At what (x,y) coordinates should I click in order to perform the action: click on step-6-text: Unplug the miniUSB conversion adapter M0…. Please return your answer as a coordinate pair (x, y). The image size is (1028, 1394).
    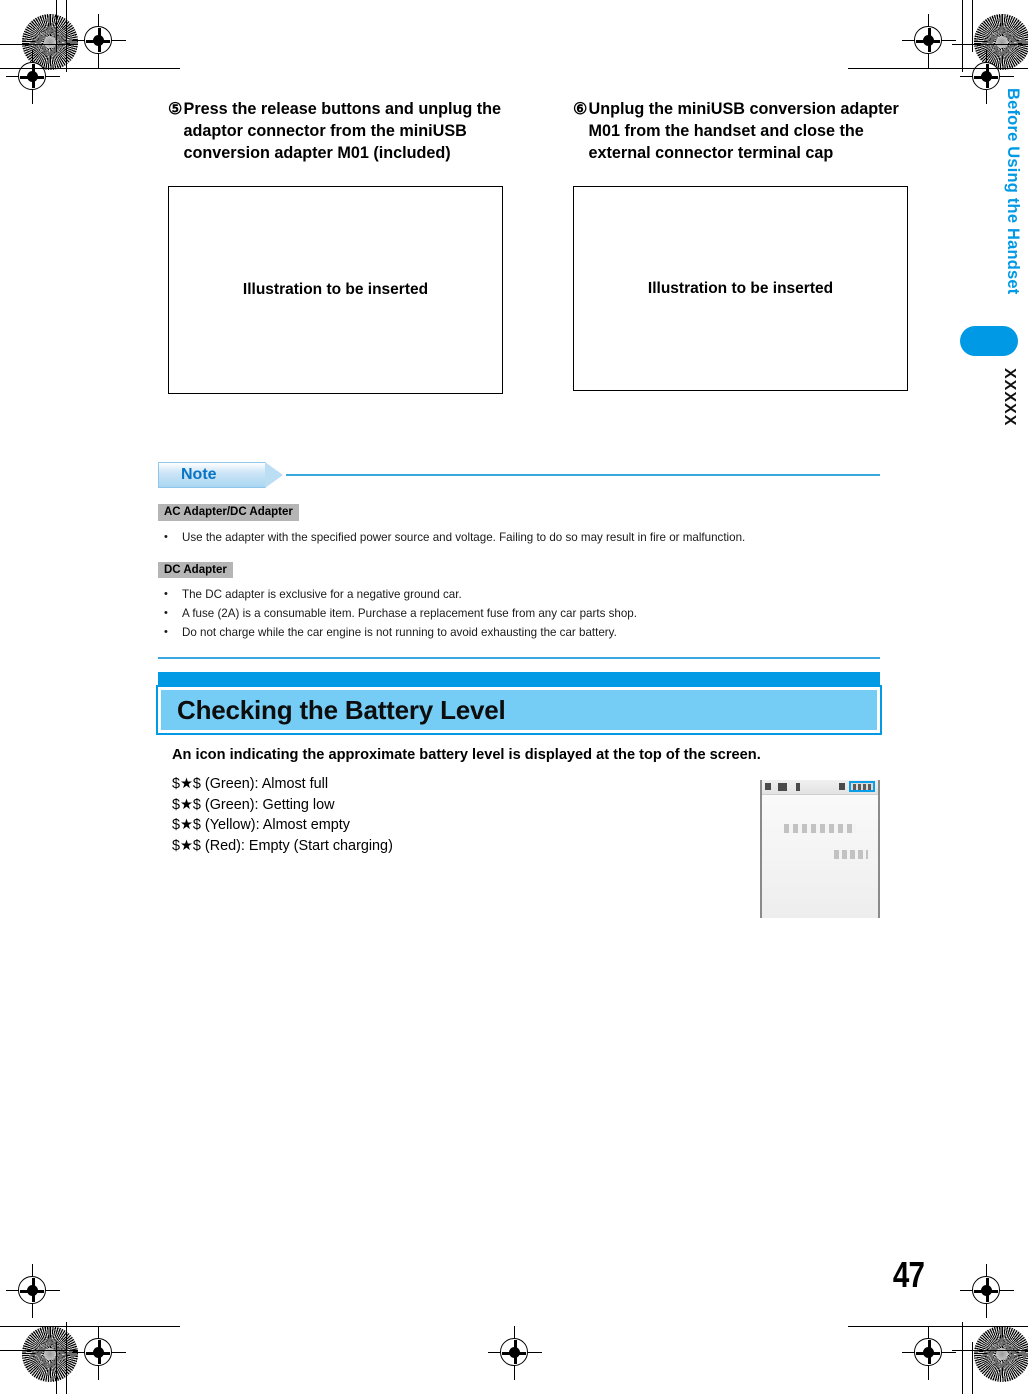
    Looking at the image, I should click on (743, 131).